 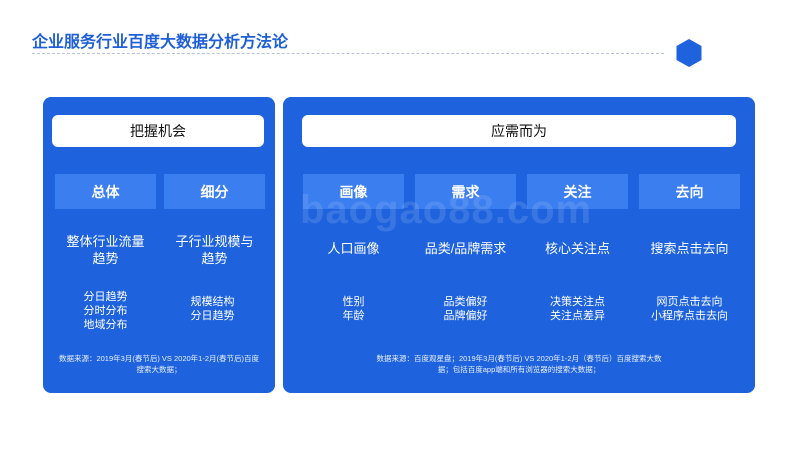 I want to click on source-line: 搜索大数据；, so click(x=159, y=369).